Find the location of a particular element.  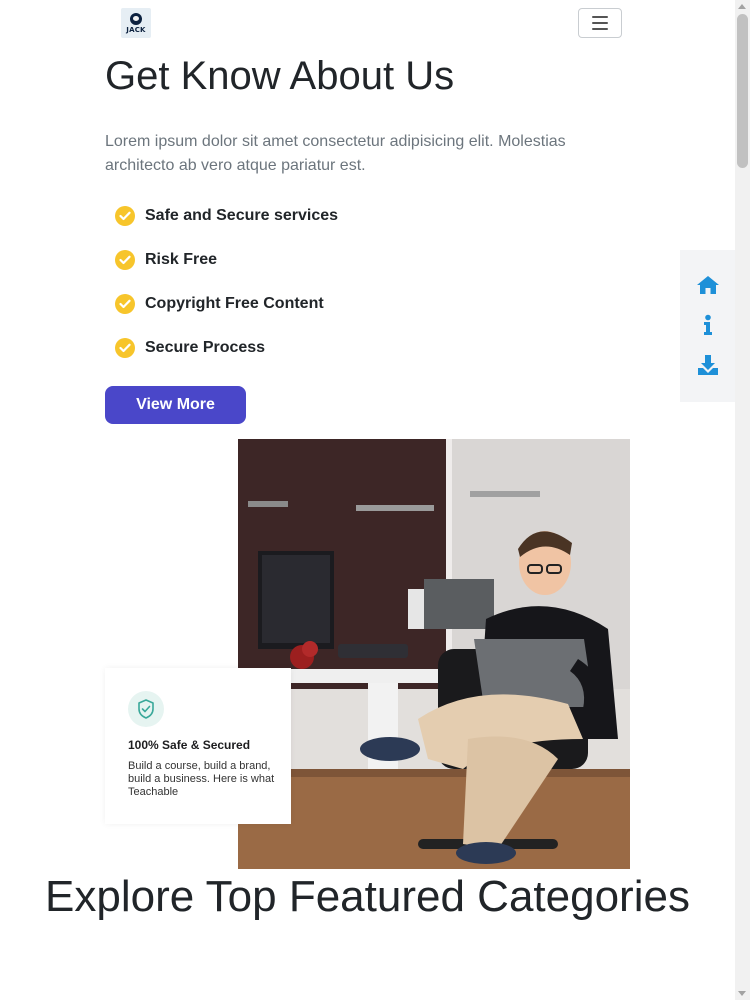

info-icon is located at coordinates (708, 325).